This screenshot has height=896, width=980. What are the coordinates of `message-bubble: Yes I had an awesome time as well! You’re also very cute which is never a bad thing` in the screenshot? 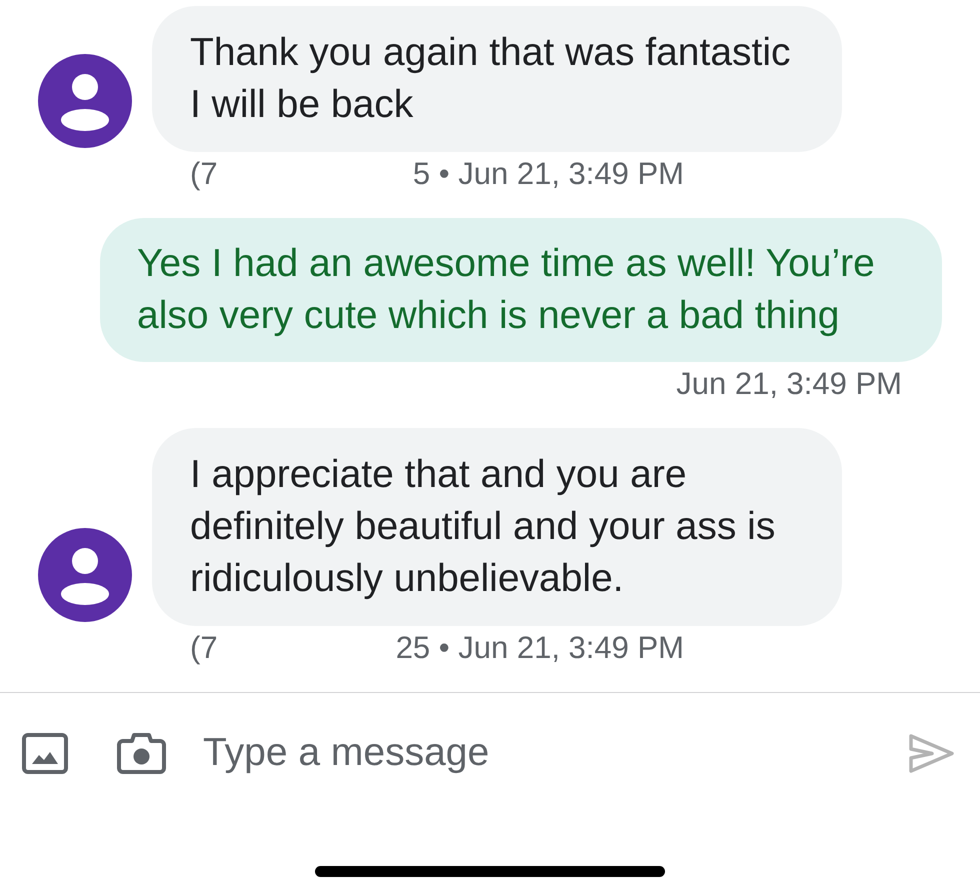 It's located at (521, 290).